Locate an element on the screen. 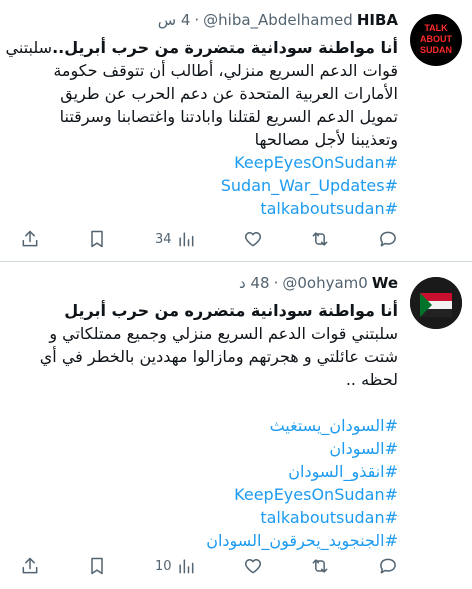 Image resolution: width=472 pixels, height=589 pixels. text-line: لحظه .. is located at coordinates (371, 379).